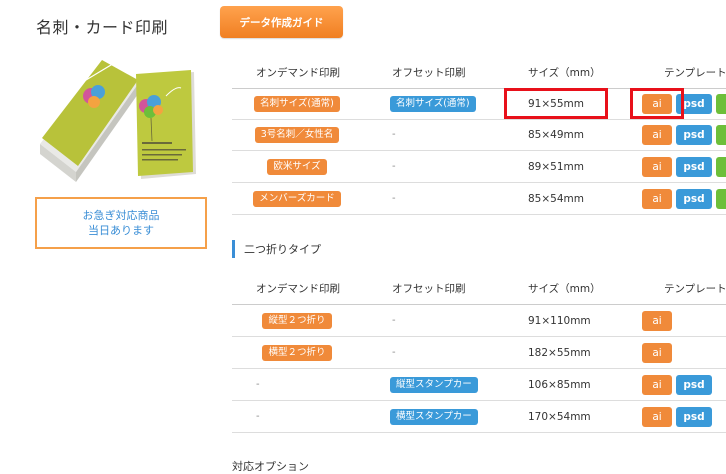 This screenshot has width=726, height=474. Describe the element at coordinates (434, 384) in the screenshot. I see `offset-badge: 縦型スタンプカー` at that location.